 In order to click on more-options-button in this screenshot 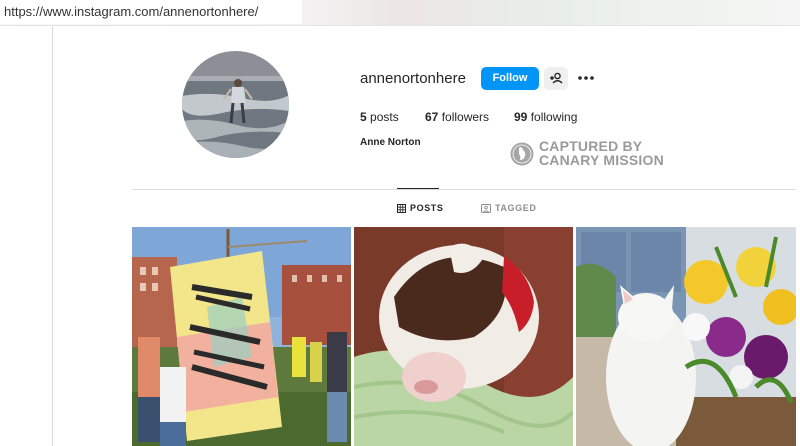, I will do `click(587, 78)`.